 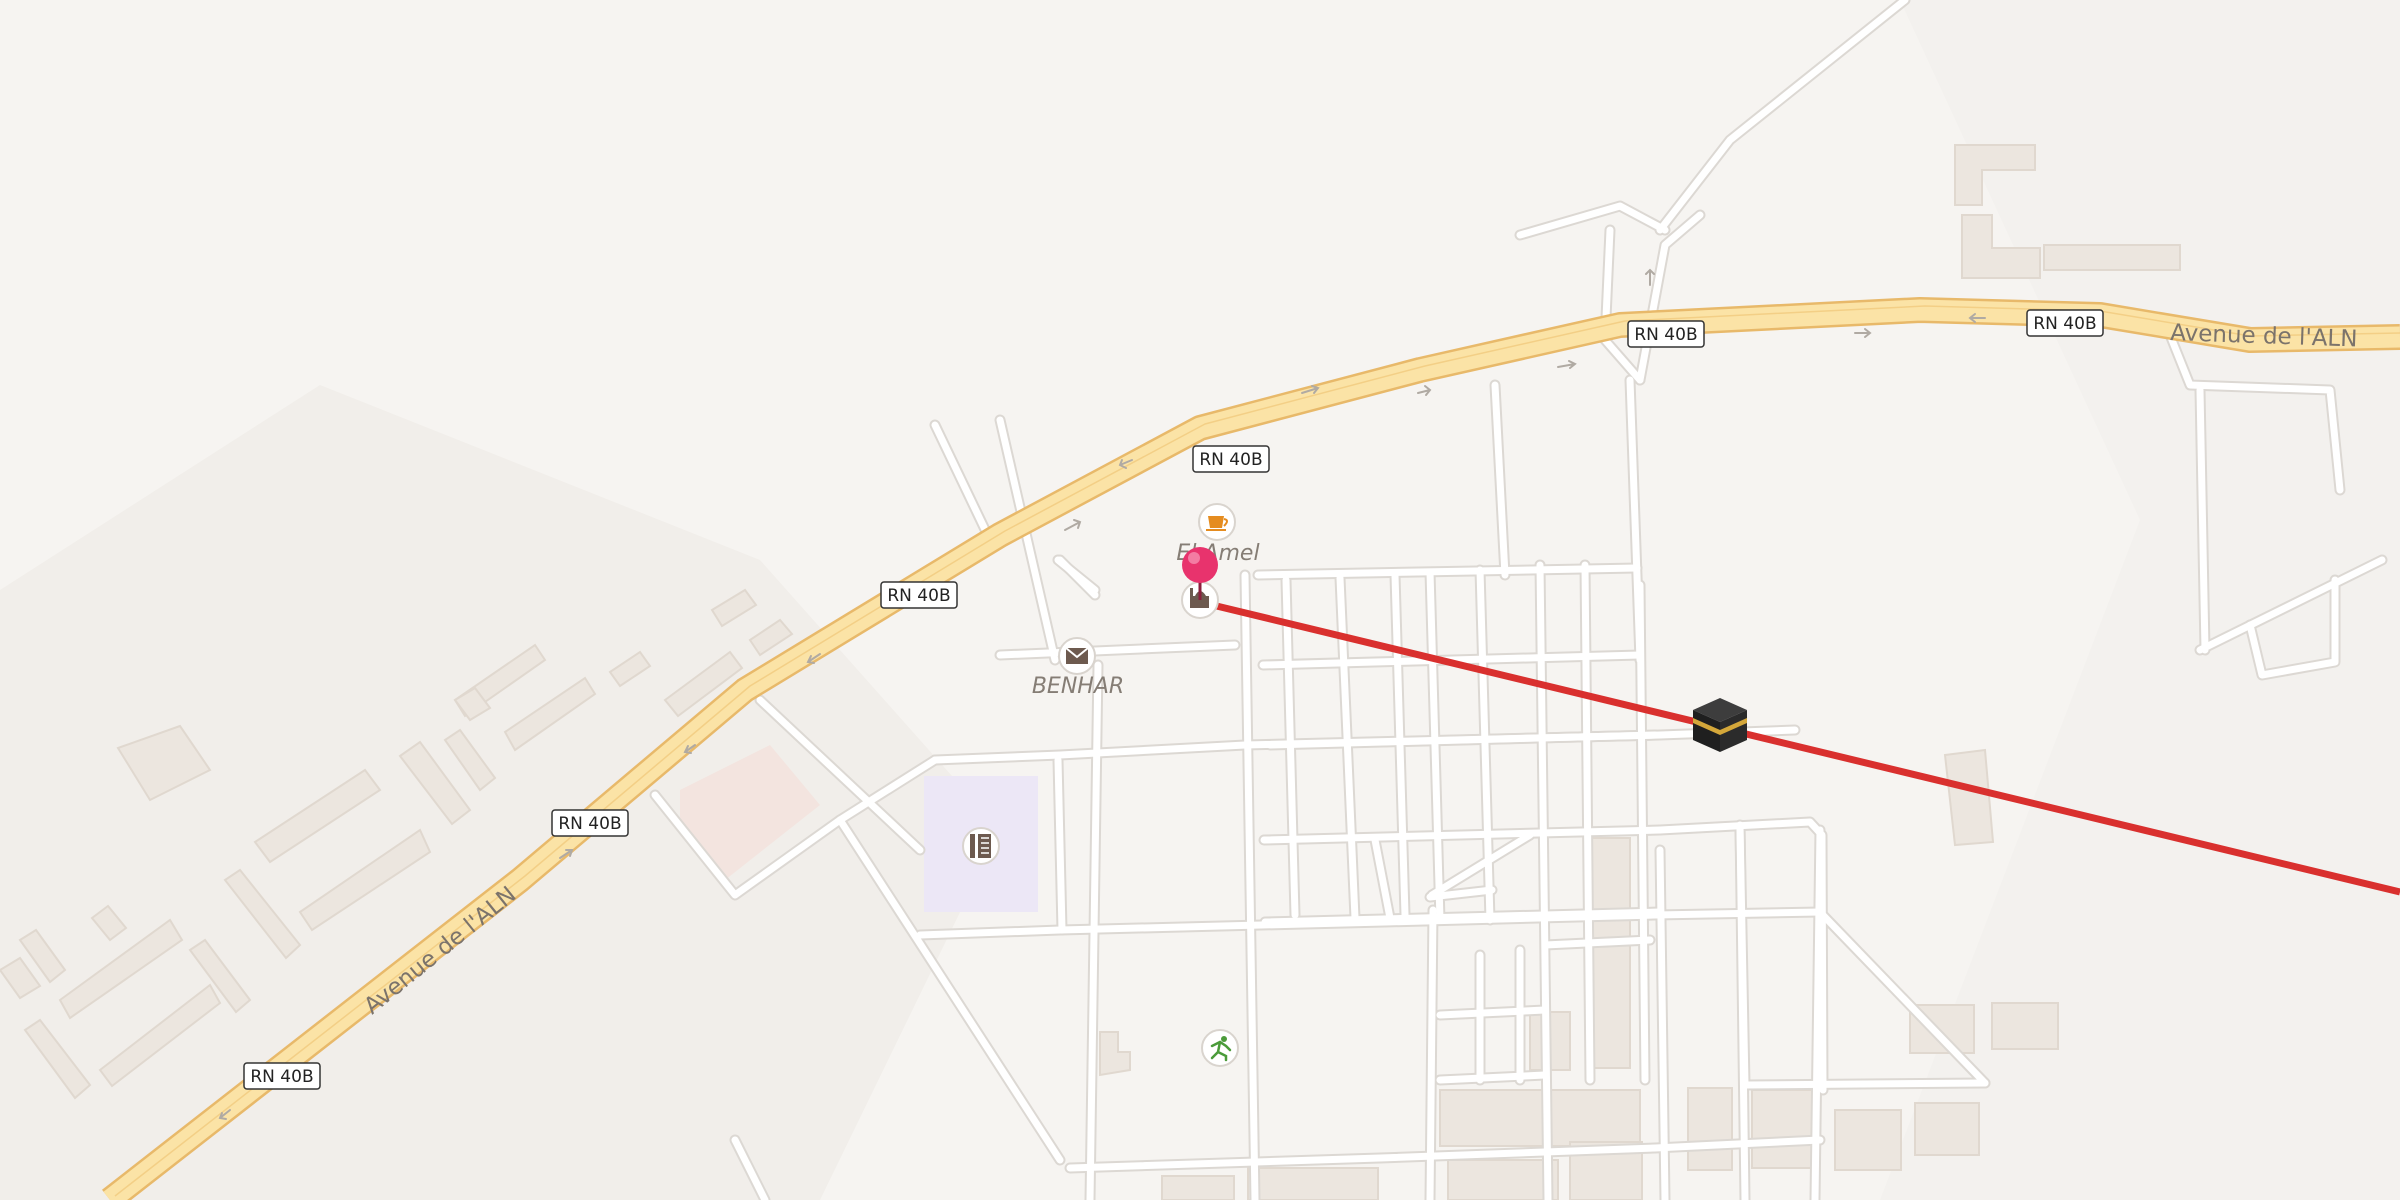 What do you see at coordinates (1077, 656) in the screenshot?
I see `post-office-icon` at bounding box center [1077, 656].